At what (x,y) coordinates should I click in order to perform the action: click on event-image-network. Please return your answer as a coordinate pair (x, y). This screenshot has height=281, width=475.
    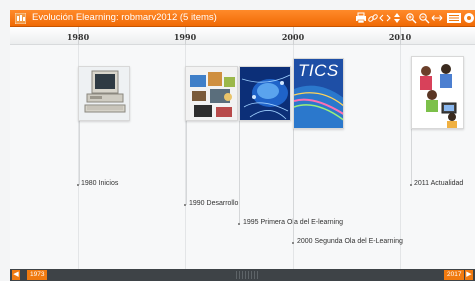
    Looking at the image, I should click on (265, 93).